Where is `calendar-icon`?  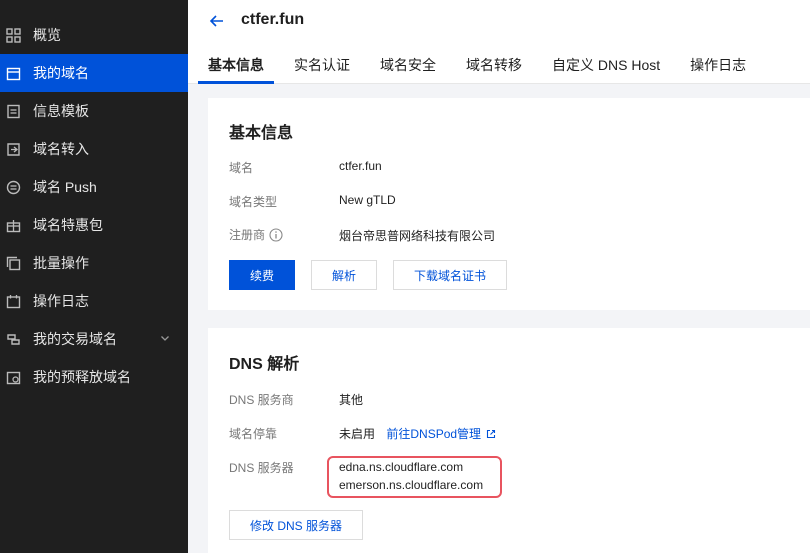
calendar-icon is located at coordinates (13, 73).